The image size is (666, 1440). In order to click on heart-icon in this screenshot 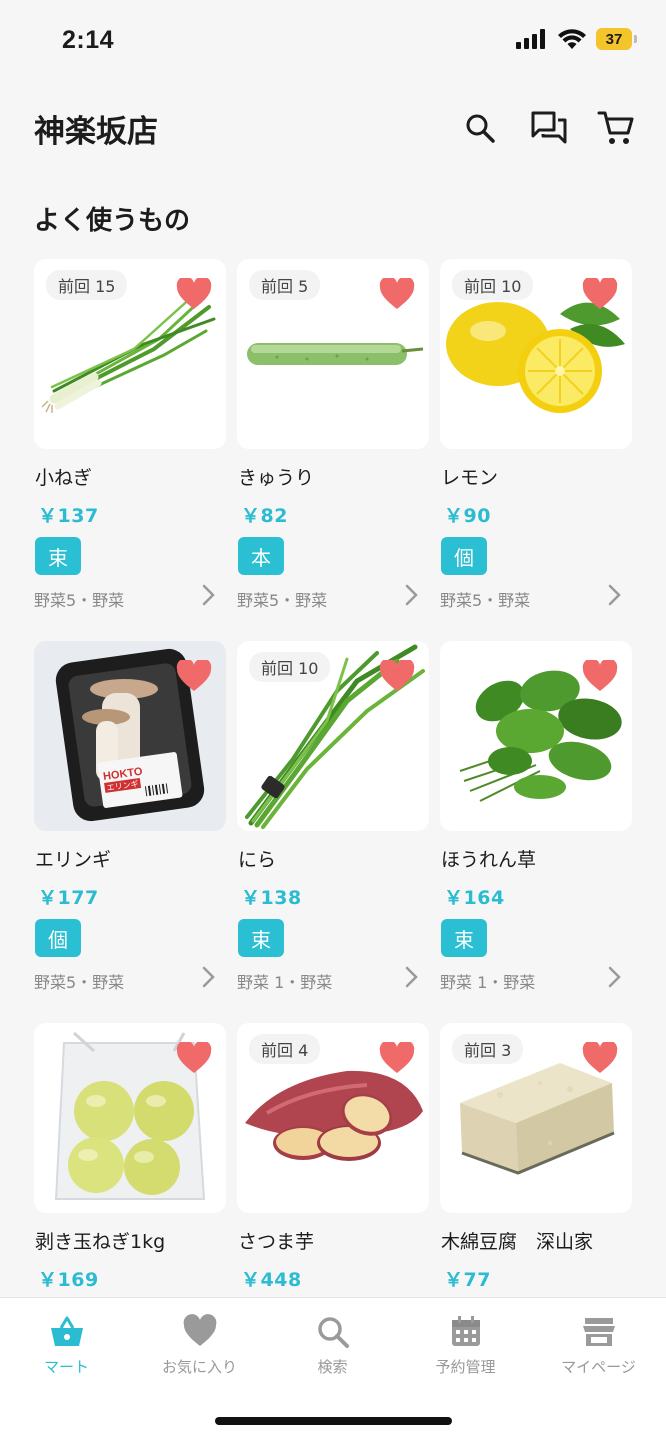, I will do `click(199, 1330)`.